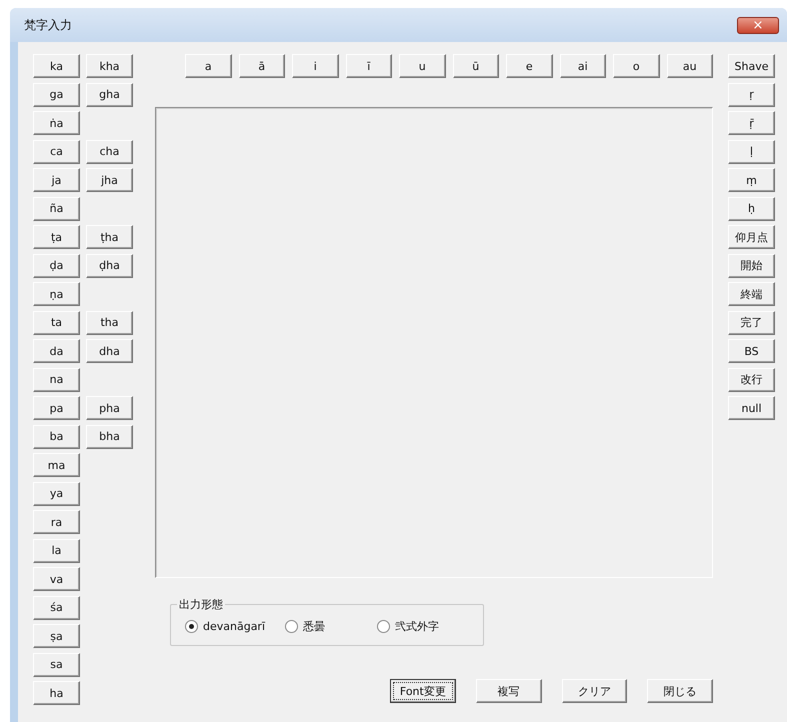 Image resolution: width=787 pixels, height=722 pixels. What do you see at coordinates (751, 123) in the screenshot?
I see `symbol-button: ṝ` at bounding box center [751, 123].